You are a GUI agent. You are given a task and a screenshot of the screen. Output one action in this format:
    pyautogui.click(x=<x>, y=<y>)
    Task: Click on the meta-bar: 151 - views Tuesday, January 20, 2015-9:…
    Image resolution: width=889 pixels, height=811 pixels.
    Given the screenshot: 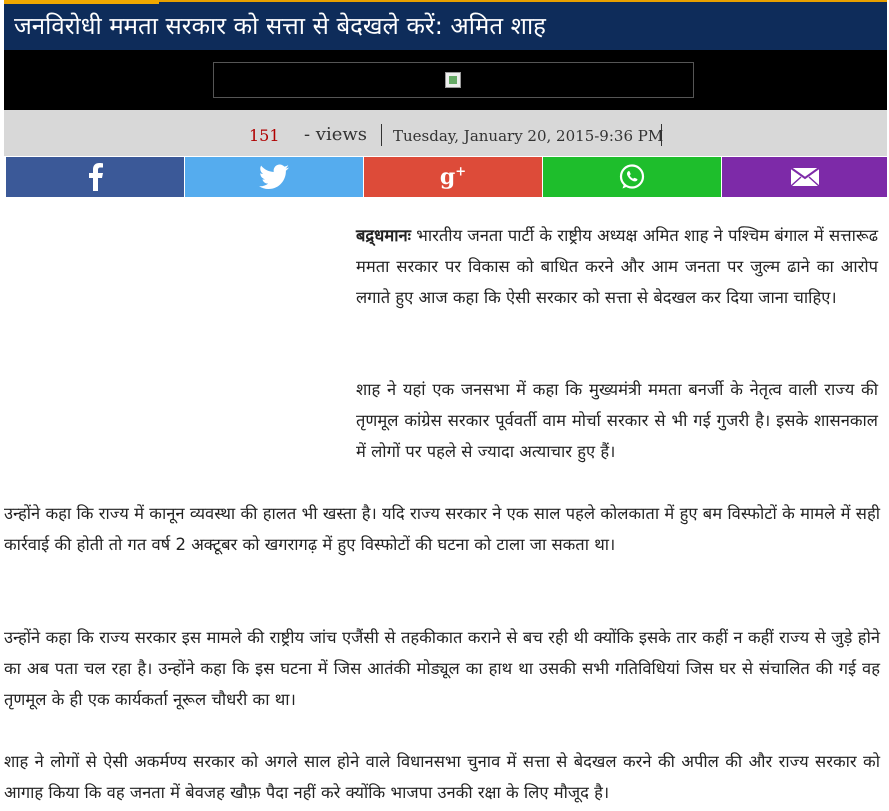 What is the action you would take?
    pyautogui.click(x=445, y=133)
    